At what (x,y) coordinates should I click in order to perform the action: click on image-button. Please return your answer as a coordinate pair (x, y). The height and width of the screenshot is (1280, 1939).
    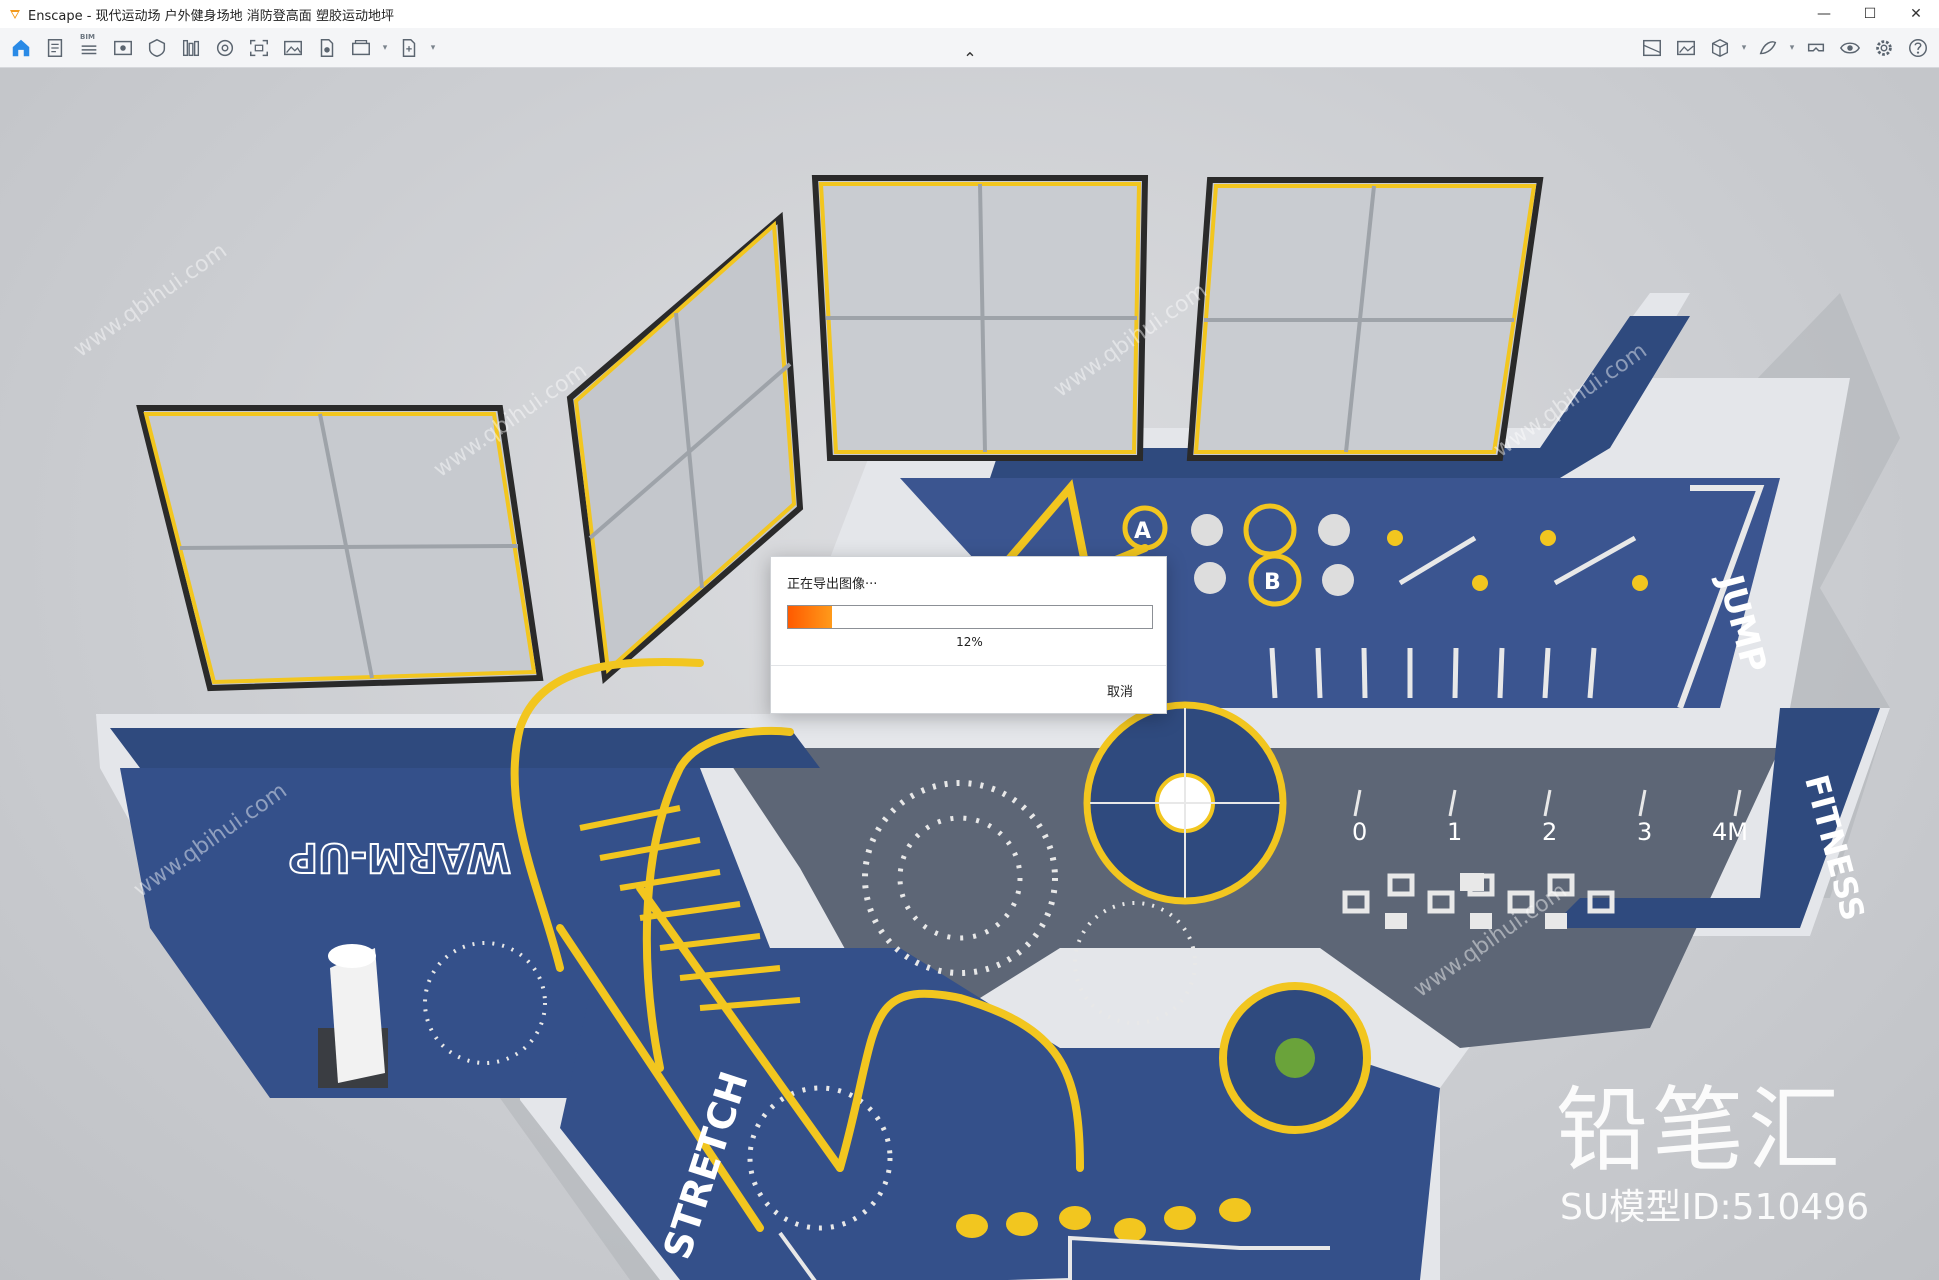
    Looking at the image, I should click on (293, 48).